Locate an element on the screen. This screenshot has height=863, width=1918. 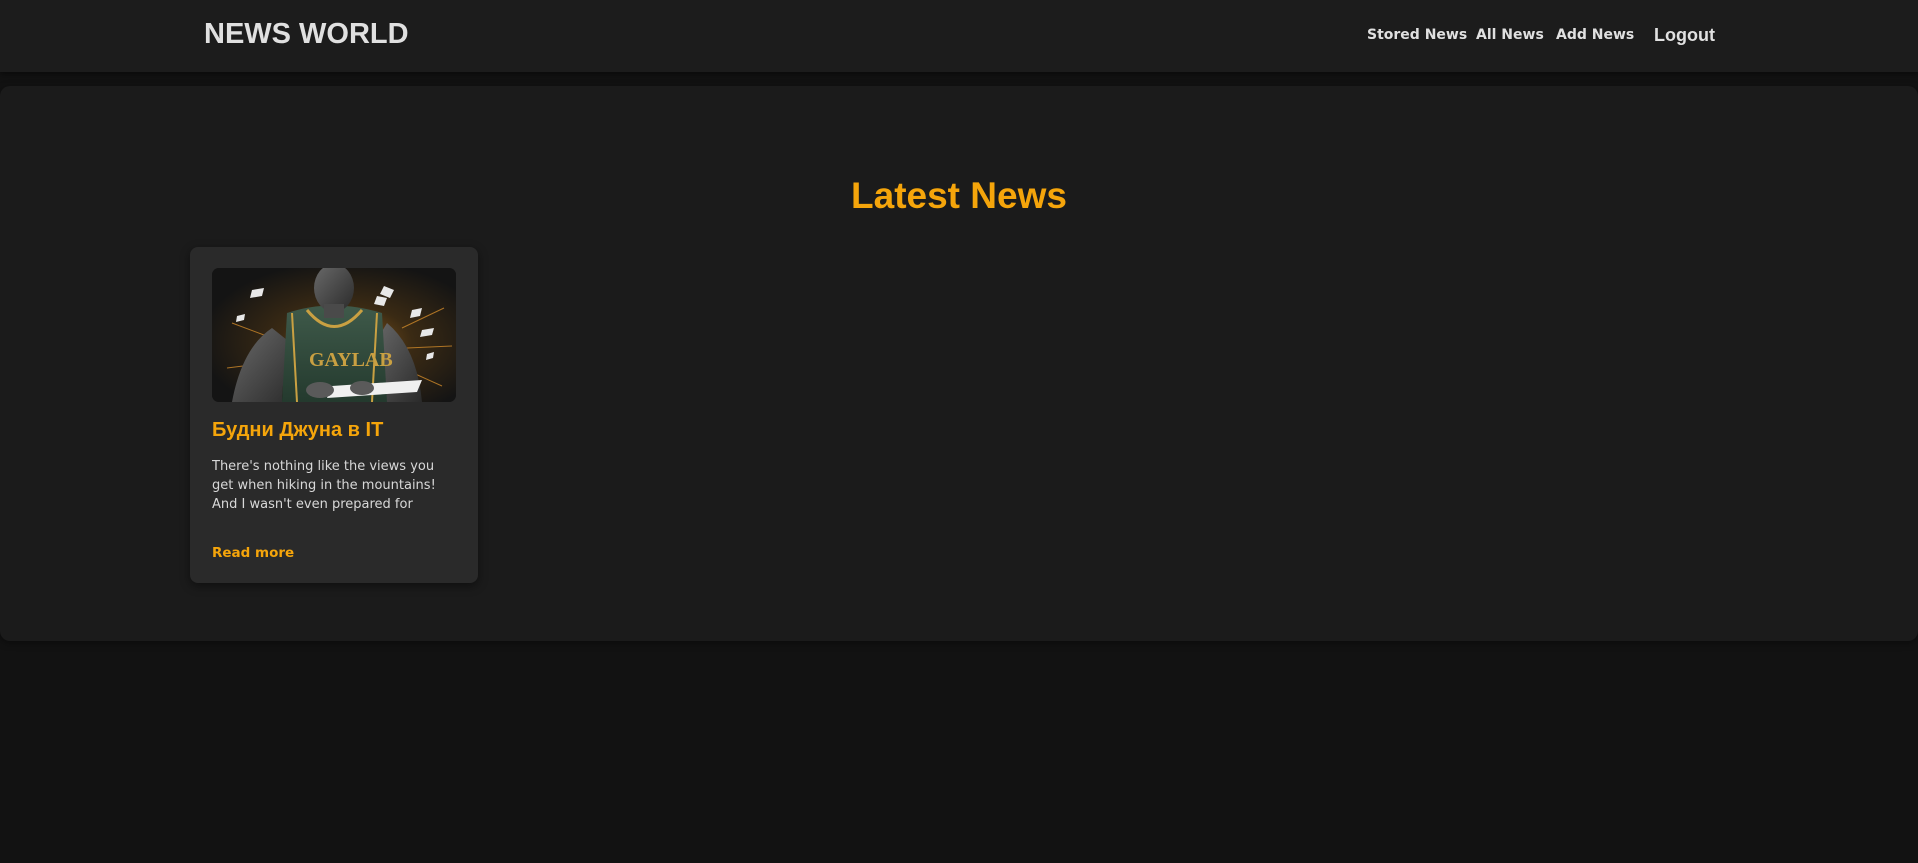
nav-add-news-link: Add News is located at coordinates (1595, 35).